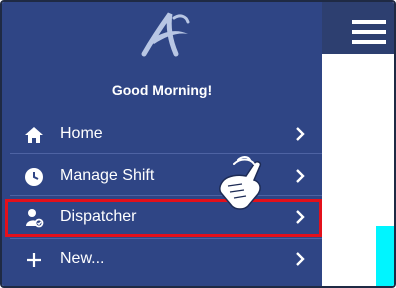  Describe the element at coordinates (107, 175) in the screenshot. I see `sidebar-item-label: Manage Shift` at that location.